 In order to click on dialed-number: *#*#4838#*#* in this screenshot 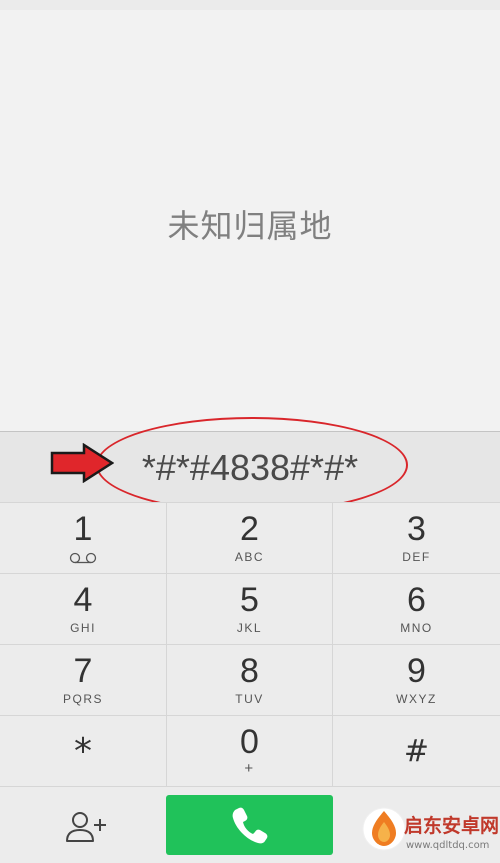, I will do `click(250, 468)`.